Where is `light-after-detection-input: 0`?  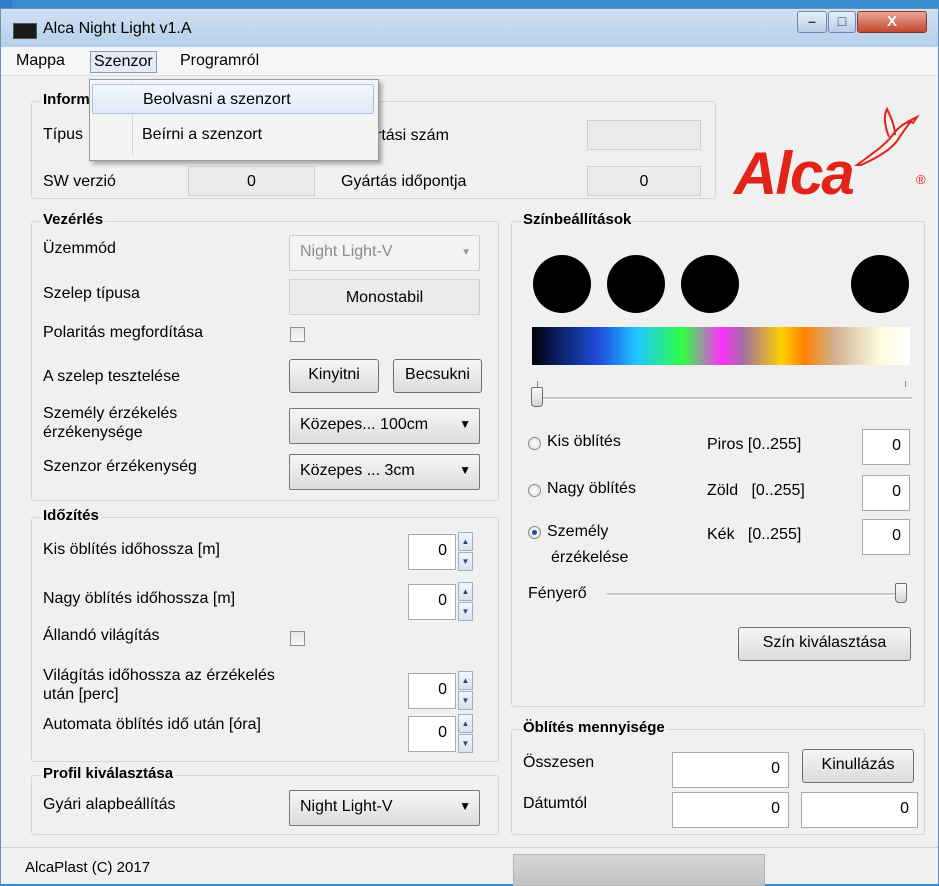
light-after-detection-input: 0 is located at coordinates (432, 691).